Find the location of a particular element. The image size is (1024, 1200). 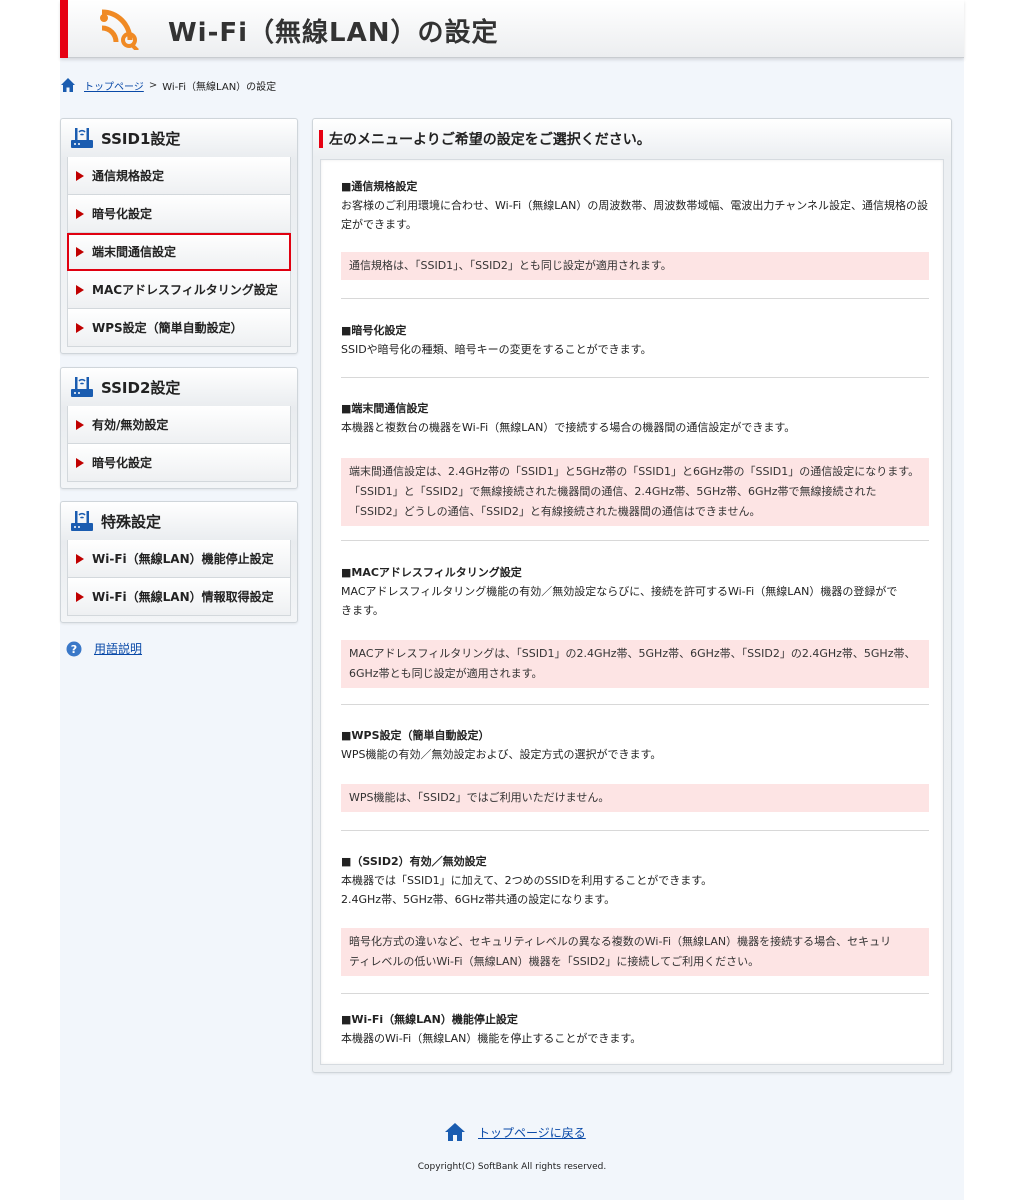

sidebar-item-wifi-stop: Wi-Fi（無線LAN）機能停止設定 is located at coordinates (179, 559).